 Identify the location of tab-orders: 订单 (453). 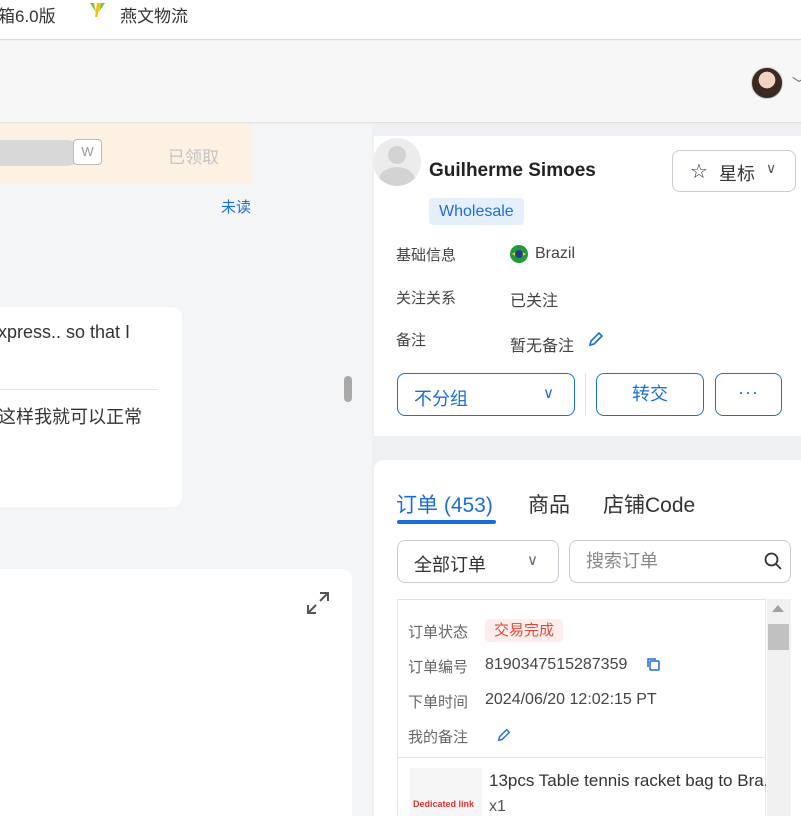
(444, 504).